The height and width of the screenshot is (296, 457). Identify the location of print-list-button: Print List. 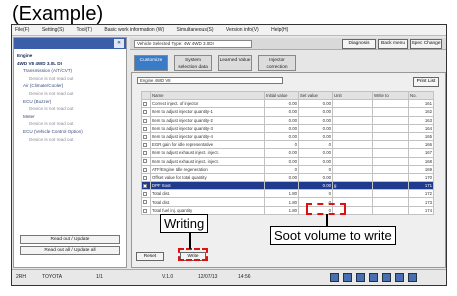
(426, 82).